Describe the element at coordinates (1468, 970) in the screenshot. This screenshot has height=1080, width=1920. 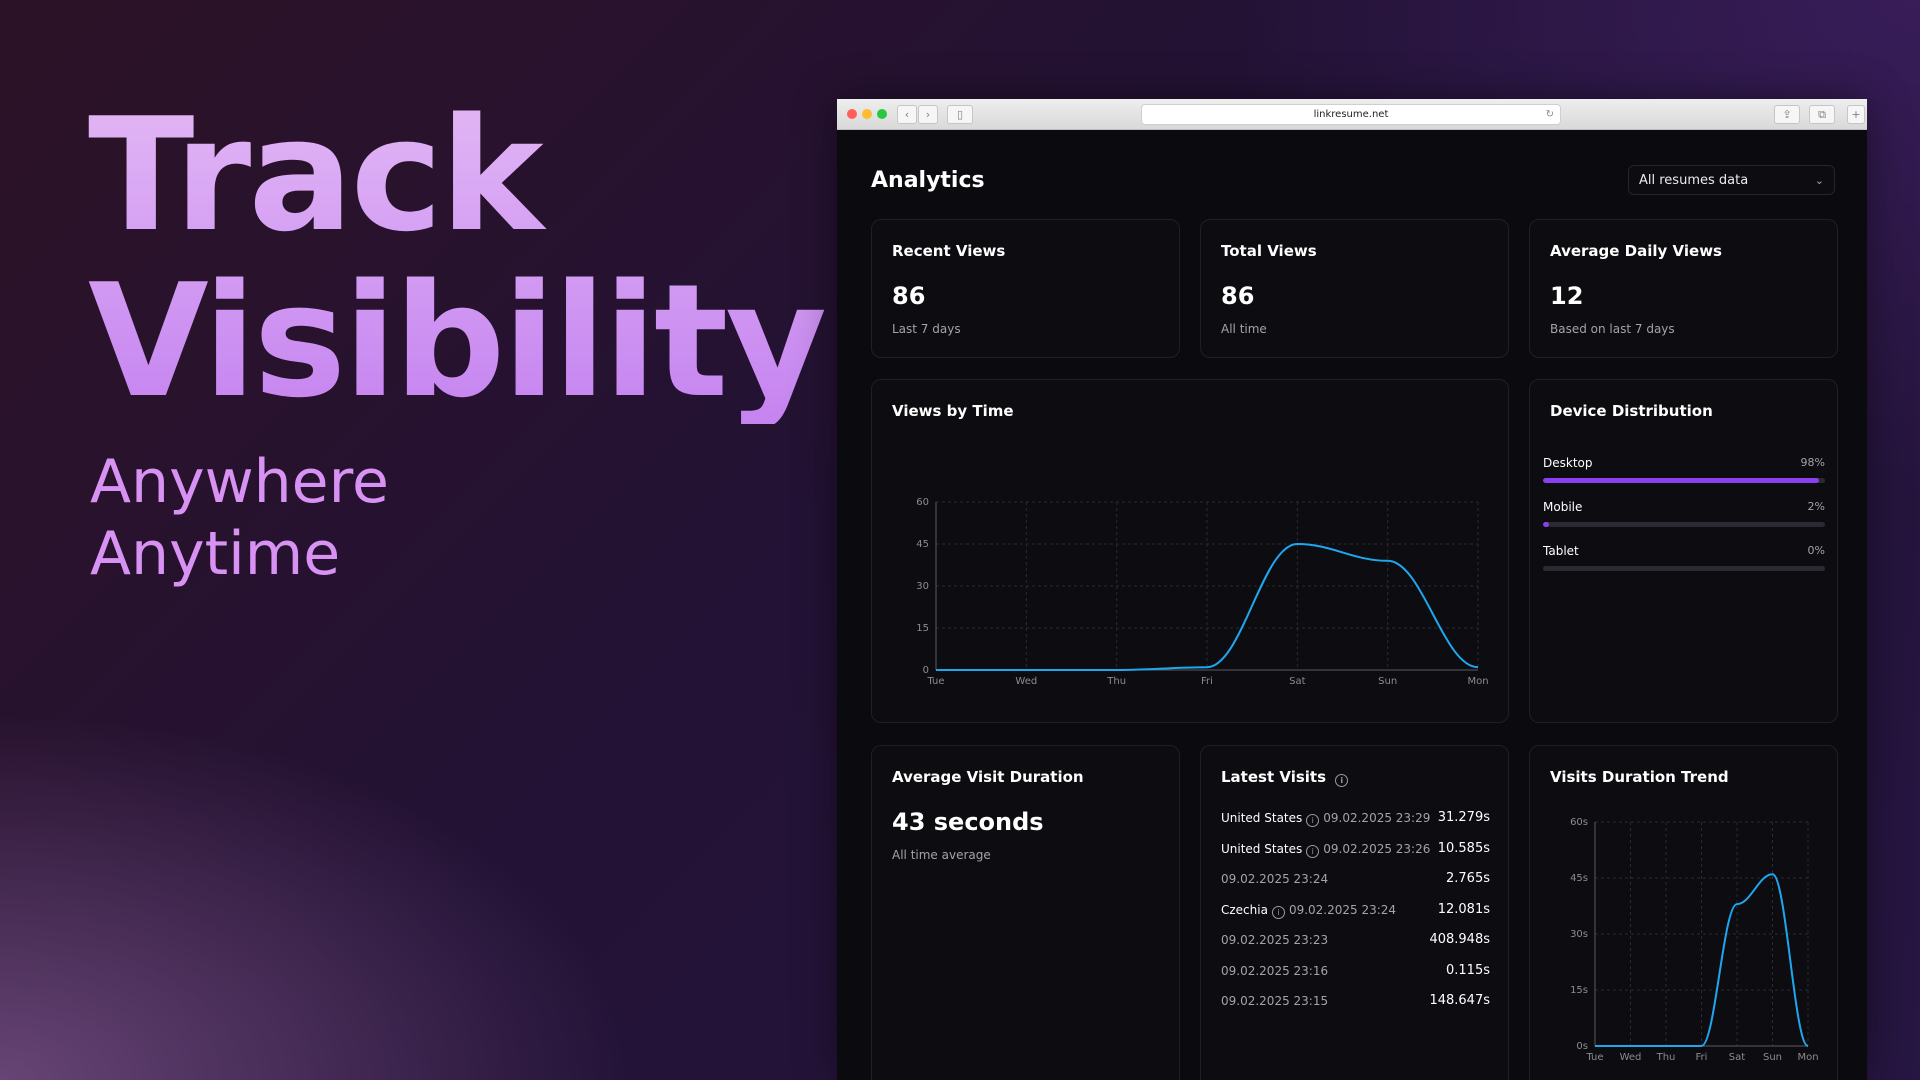
I see `visit-duration: 0.115s` at that location.